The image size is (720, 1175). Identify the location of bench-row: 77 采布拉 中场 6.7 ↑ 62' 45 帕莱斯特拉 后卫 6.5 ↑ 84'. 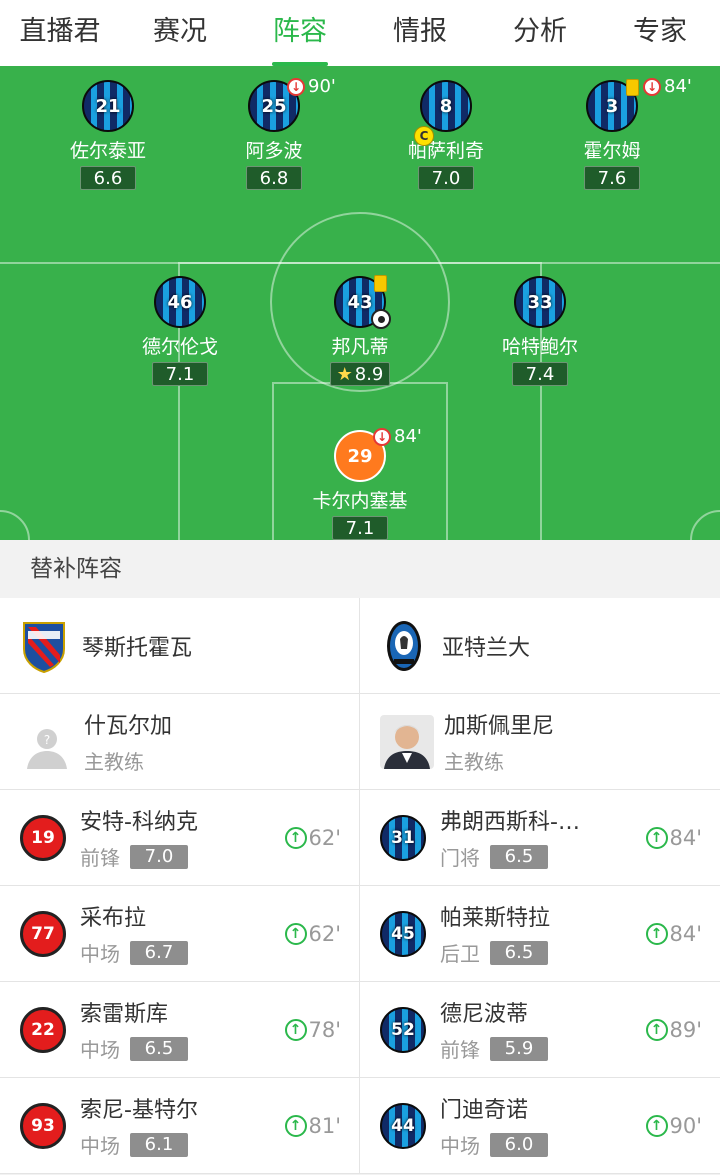
(360, 934).